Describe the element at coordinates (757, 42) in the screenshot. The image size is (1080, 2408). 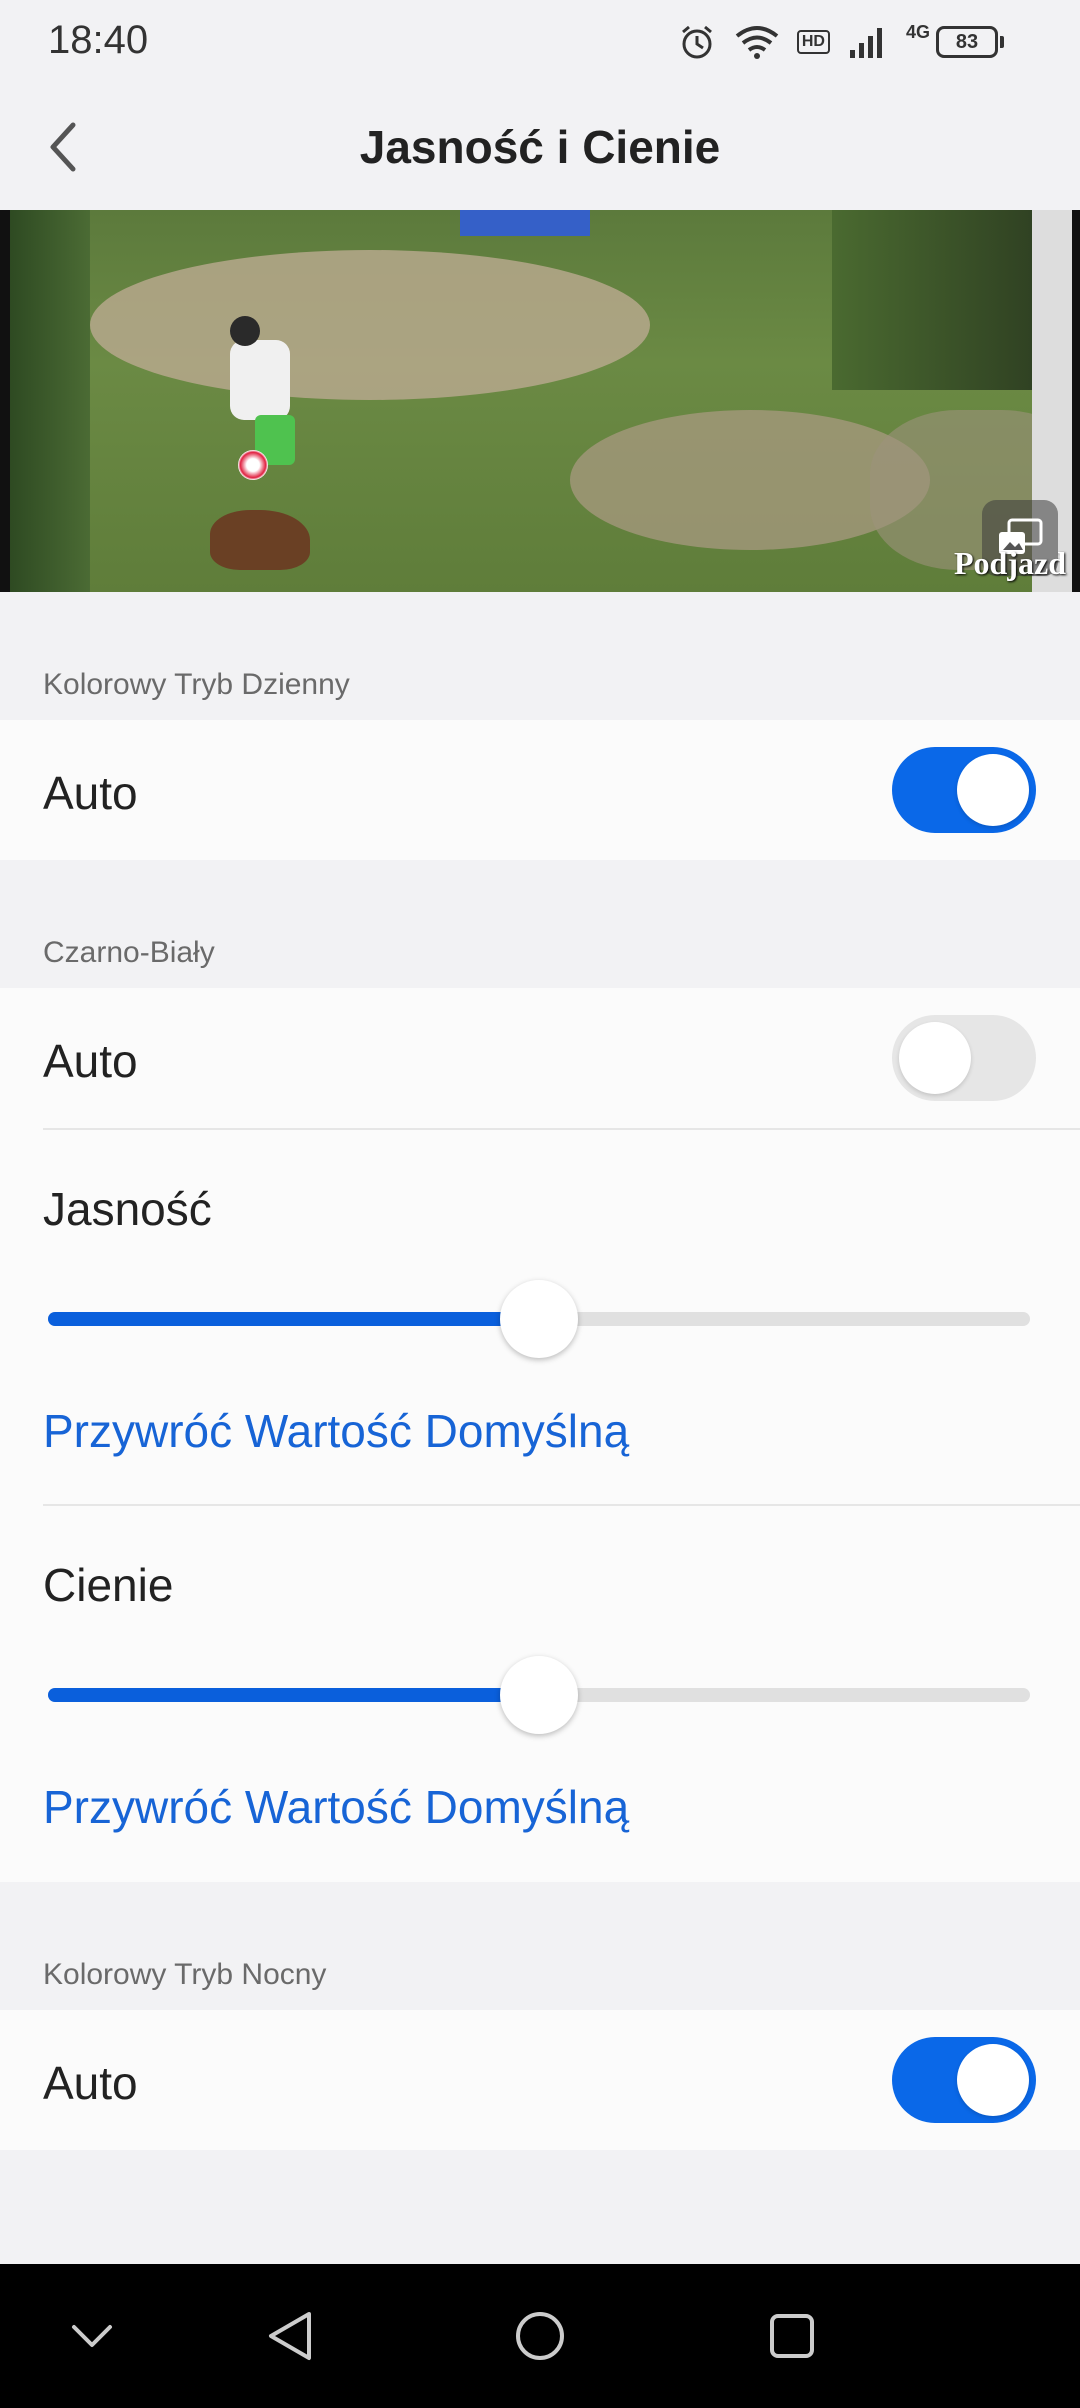
I see `wifi-icon` at that location.